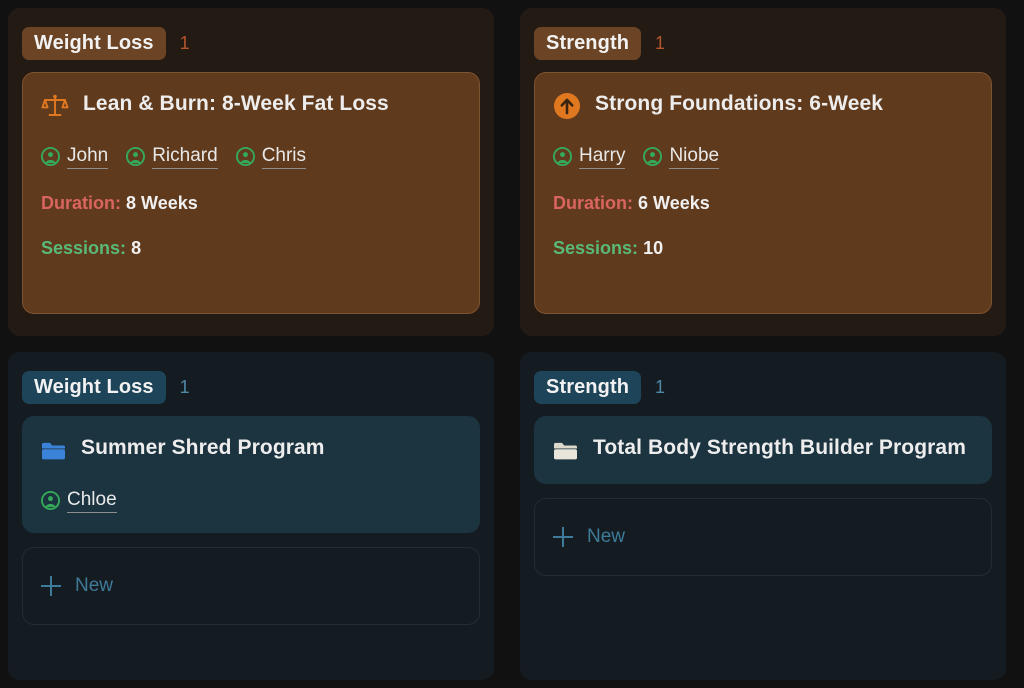 This screenshot has width=1024, height=688. What do you see at coordinates (236, 103) in the screenshot?
I see `card-title: Lean & Burn: 8-Week Fat Loss` at bounding box center [236, 103].